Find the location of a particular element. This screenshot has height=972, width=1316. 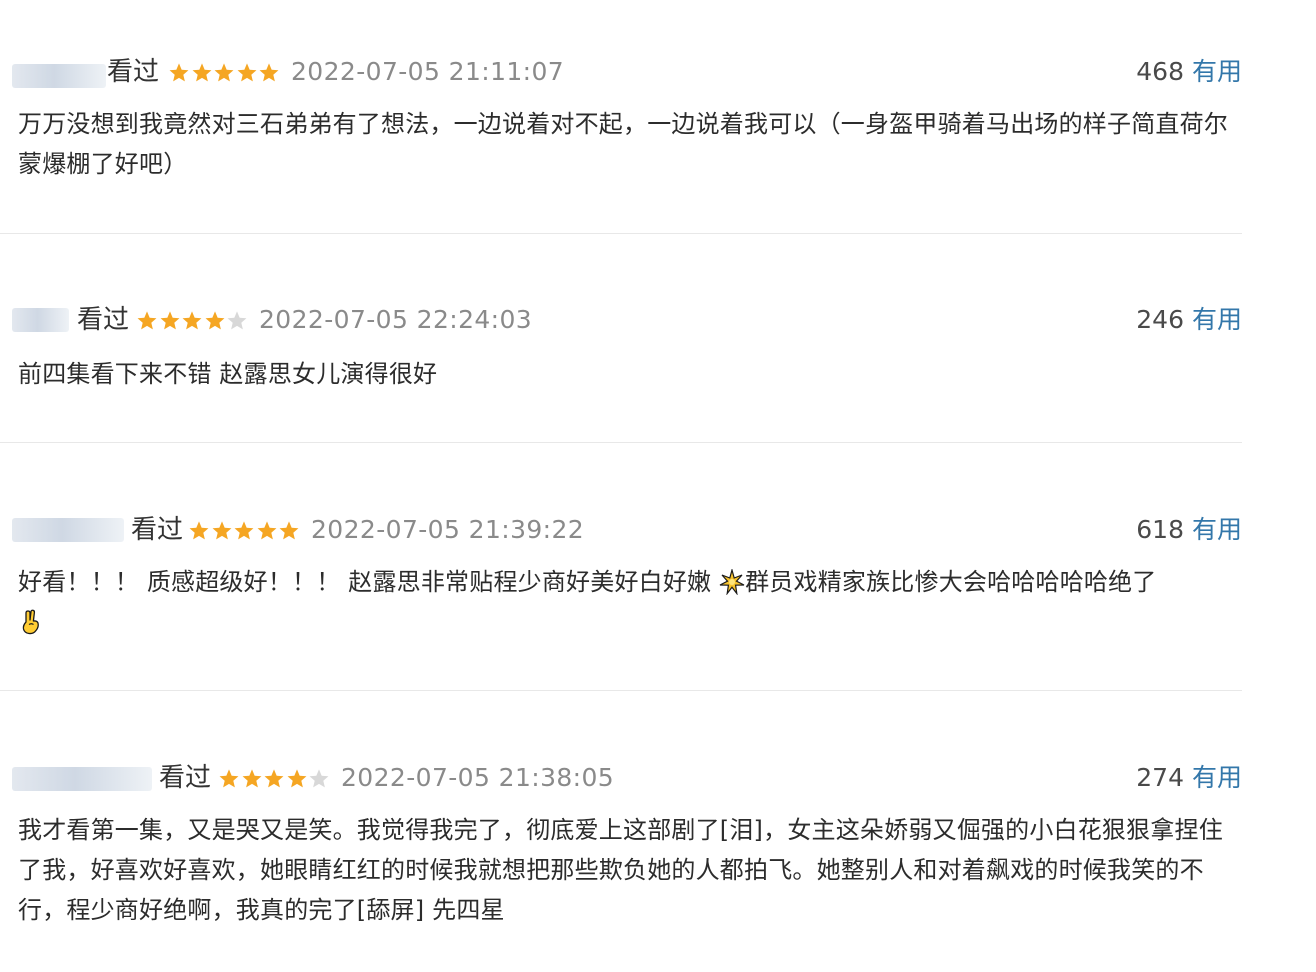

review-time: 2022-07-05 22:24:03 is located at coordinates (396, 319).